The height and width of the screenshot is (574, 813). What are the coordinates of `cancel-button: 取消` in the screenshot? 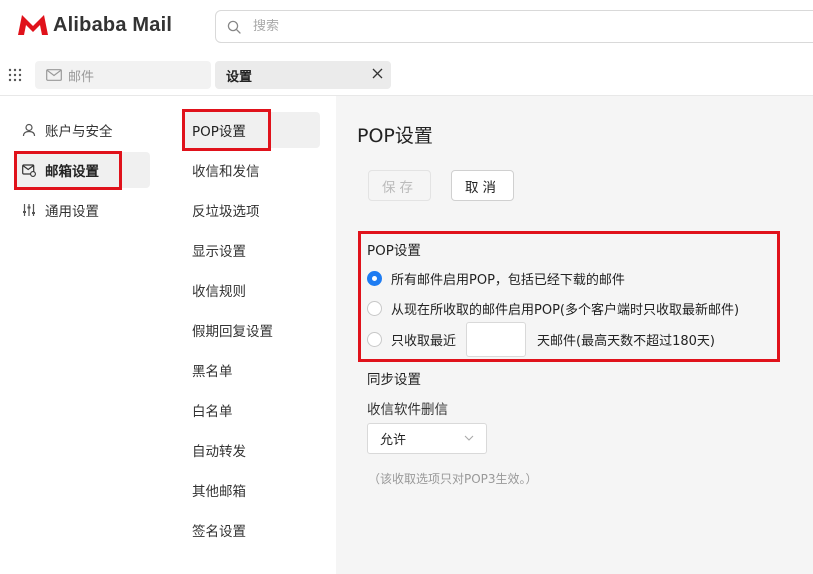 It's located at (482, 185).